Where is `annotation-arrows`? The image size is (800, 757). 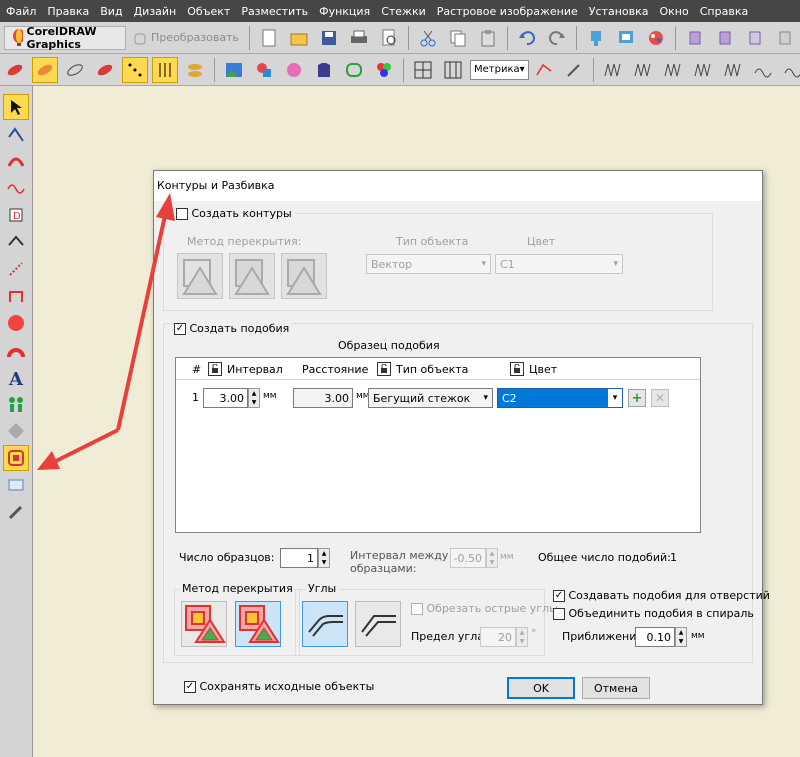 annotation-arrows is located at coordinates (106, 331).